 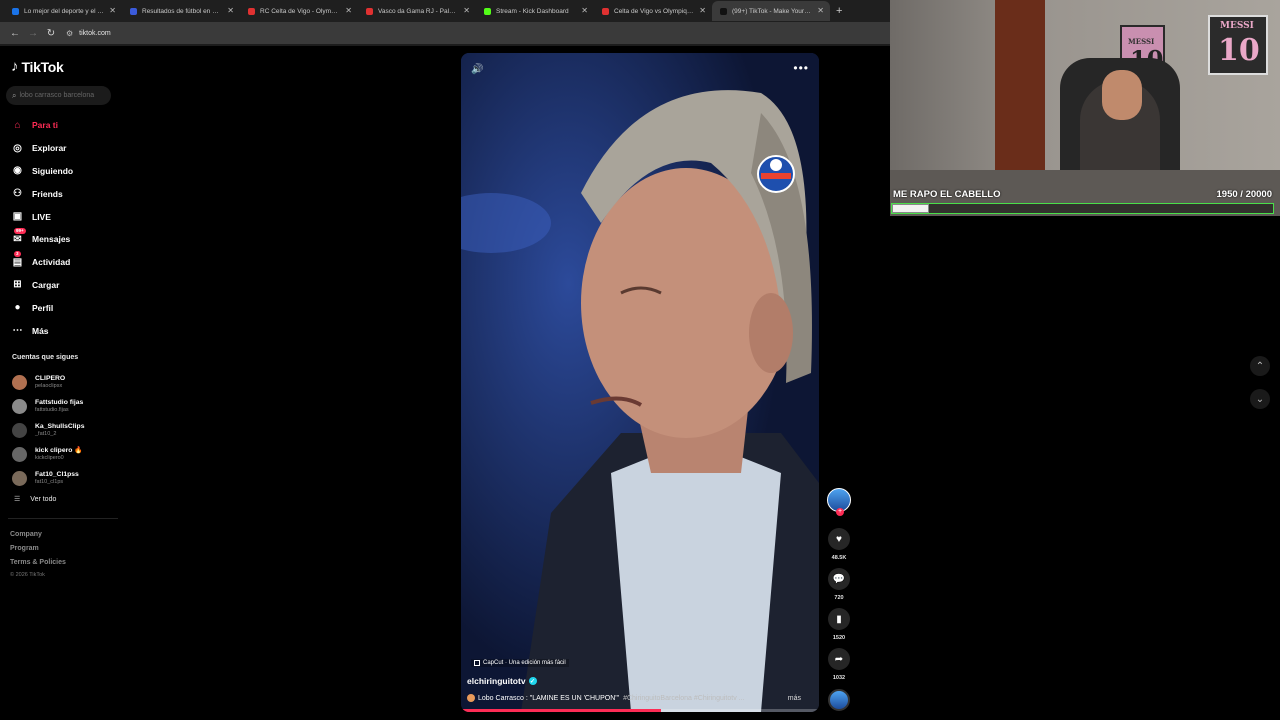 I want to click on video-progress-fill, so click(x=561, y=710).